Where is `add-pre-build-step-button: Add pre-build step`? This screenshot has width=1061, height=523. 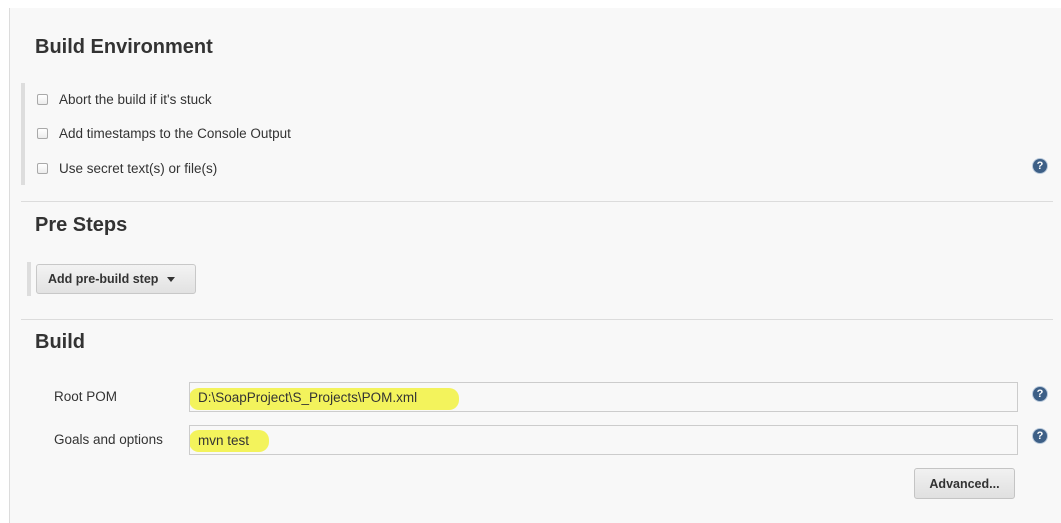 add-pre-build-step-button: Add pre-build step is located at coordinates (116, 279).